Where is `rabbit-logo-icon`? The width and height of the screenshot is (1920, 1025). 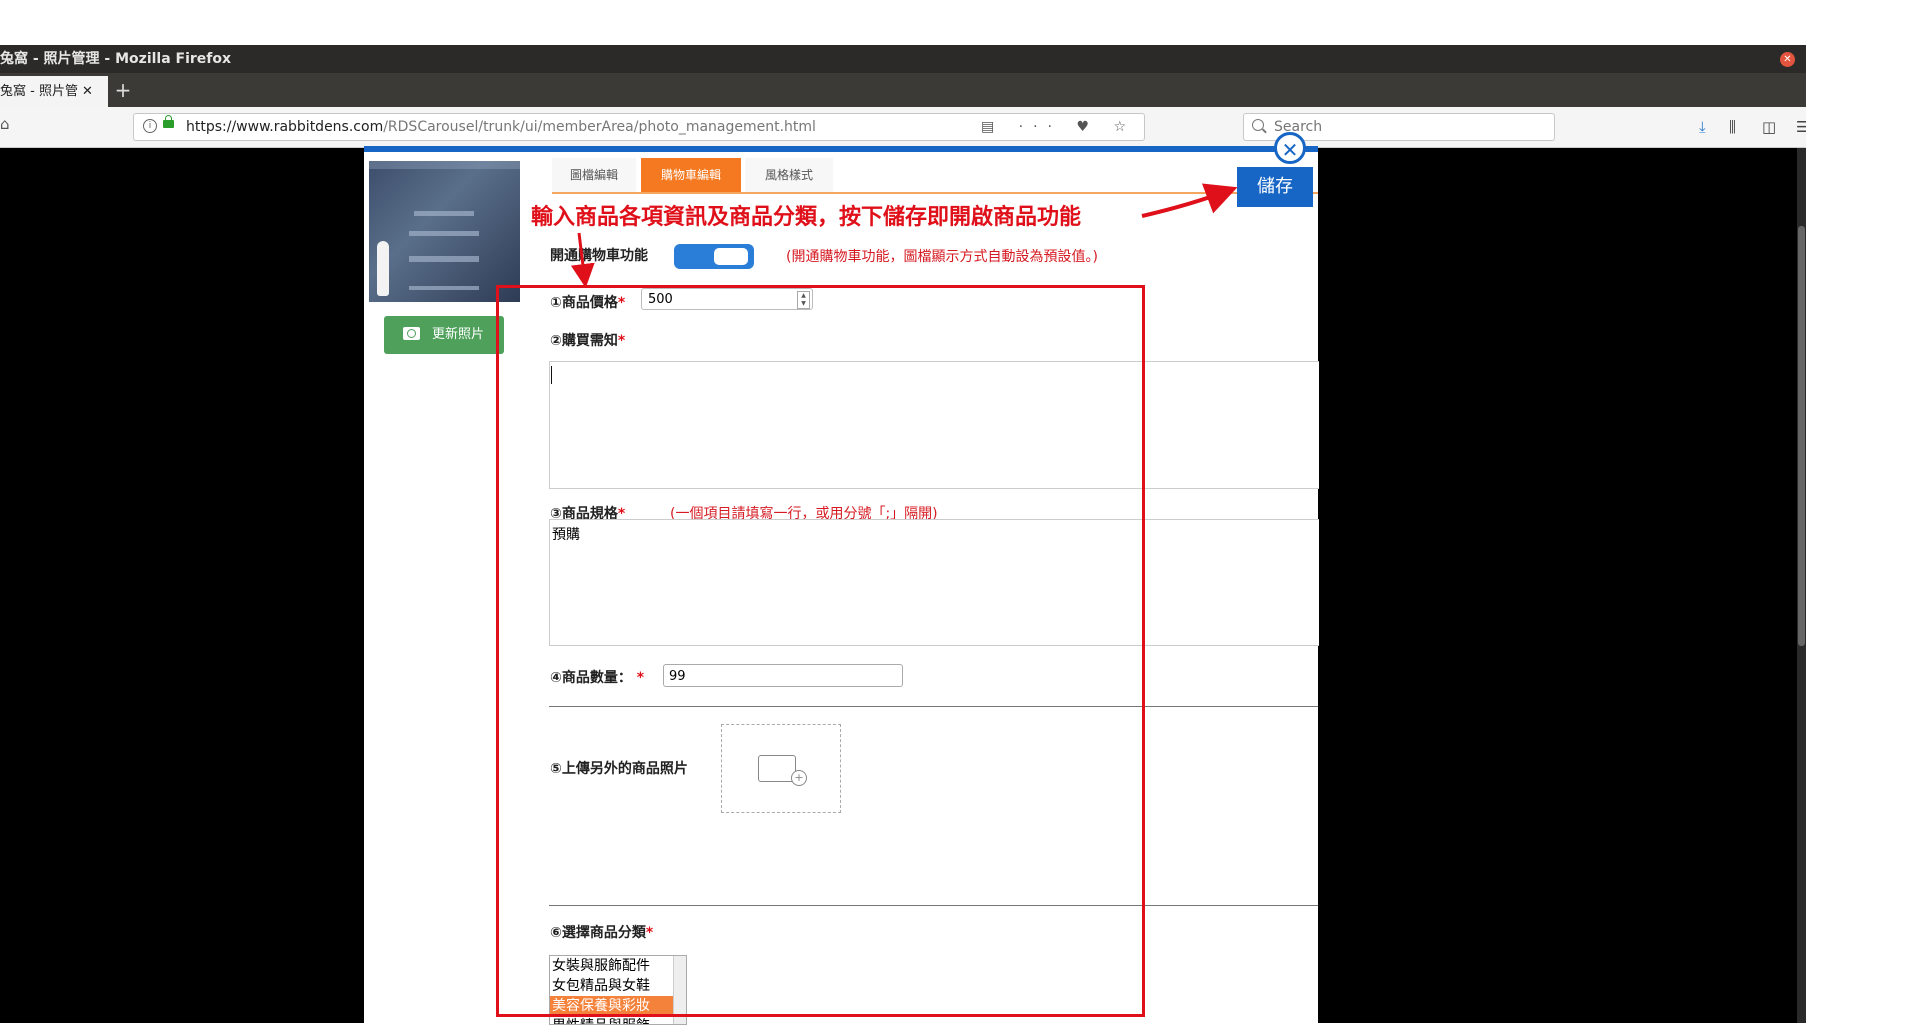
rabbit-logo-icon is located at coordinates (383, 268).